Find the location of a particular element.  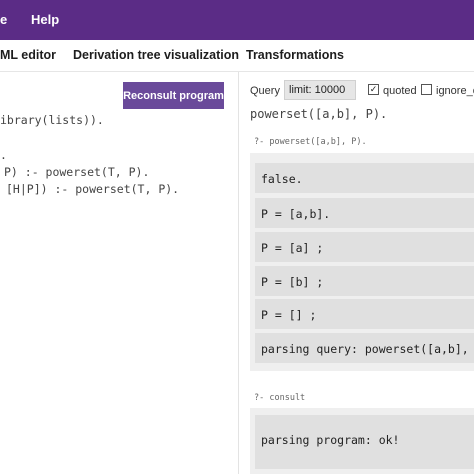

query-input: powerset([a,b], P). is located at coordinates (318, 114).